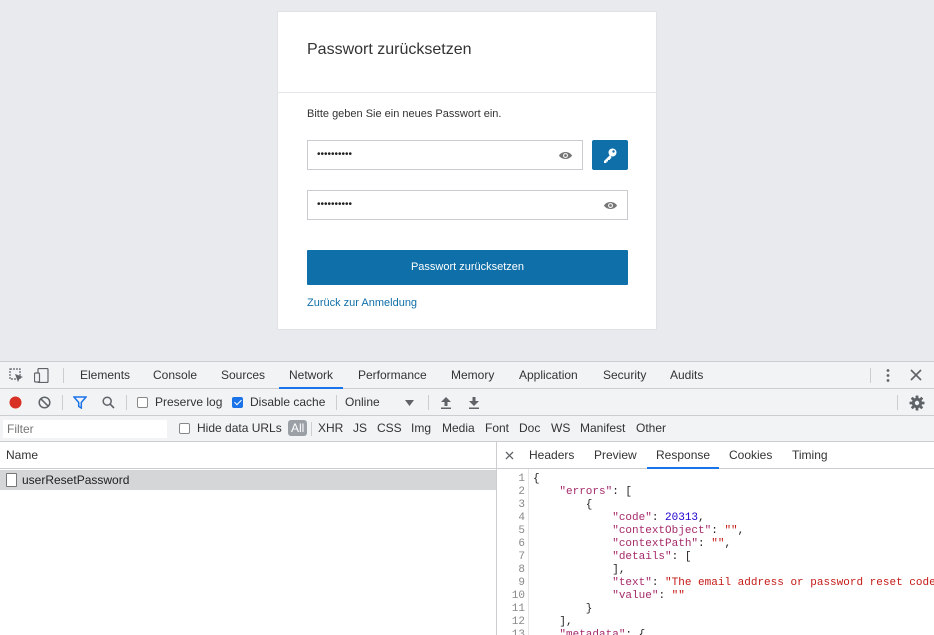 This screenshot has height=635, width=934. I want to click on hide-data-urls-label: Hide data URLs, so click(239, 428).